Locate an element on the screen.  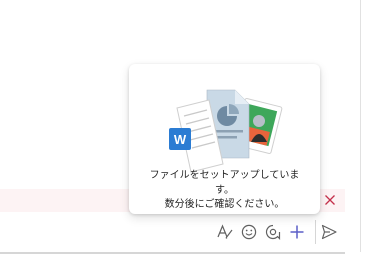
toolbar-separator is located at coordinates (315, 232).